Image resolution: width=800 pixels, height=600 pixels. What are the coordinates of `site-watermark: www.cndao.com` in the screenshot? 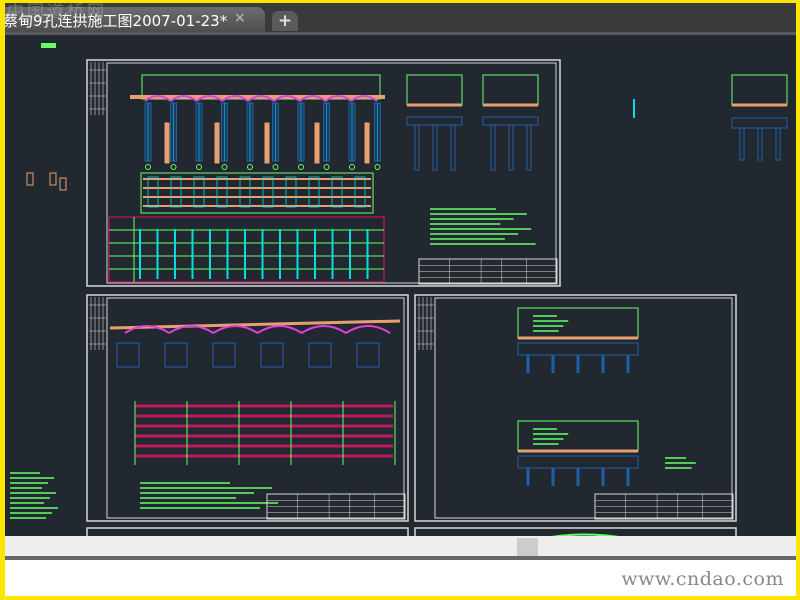 It's located at (702, 579).